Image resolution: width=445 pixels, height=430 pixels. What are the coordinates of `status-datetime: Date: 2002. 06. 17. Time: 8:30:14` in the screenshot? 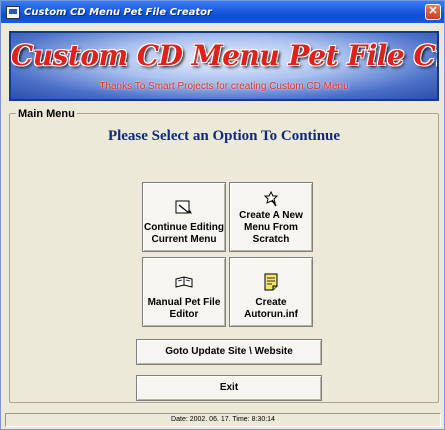 It's located at (223, 419).